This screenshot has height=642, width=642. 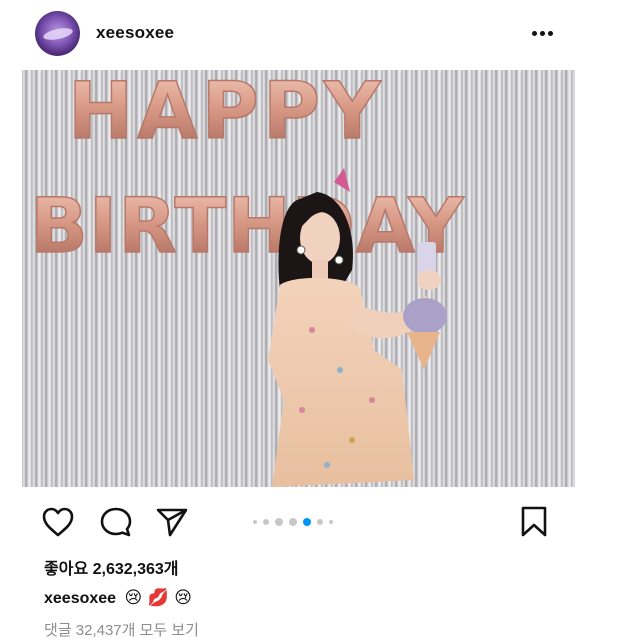 What do you see at coordinates (118, 598) in the screenshot?
I see `caption: xeesoxee 😢 💋 😢` at bounding box center [118, 598].